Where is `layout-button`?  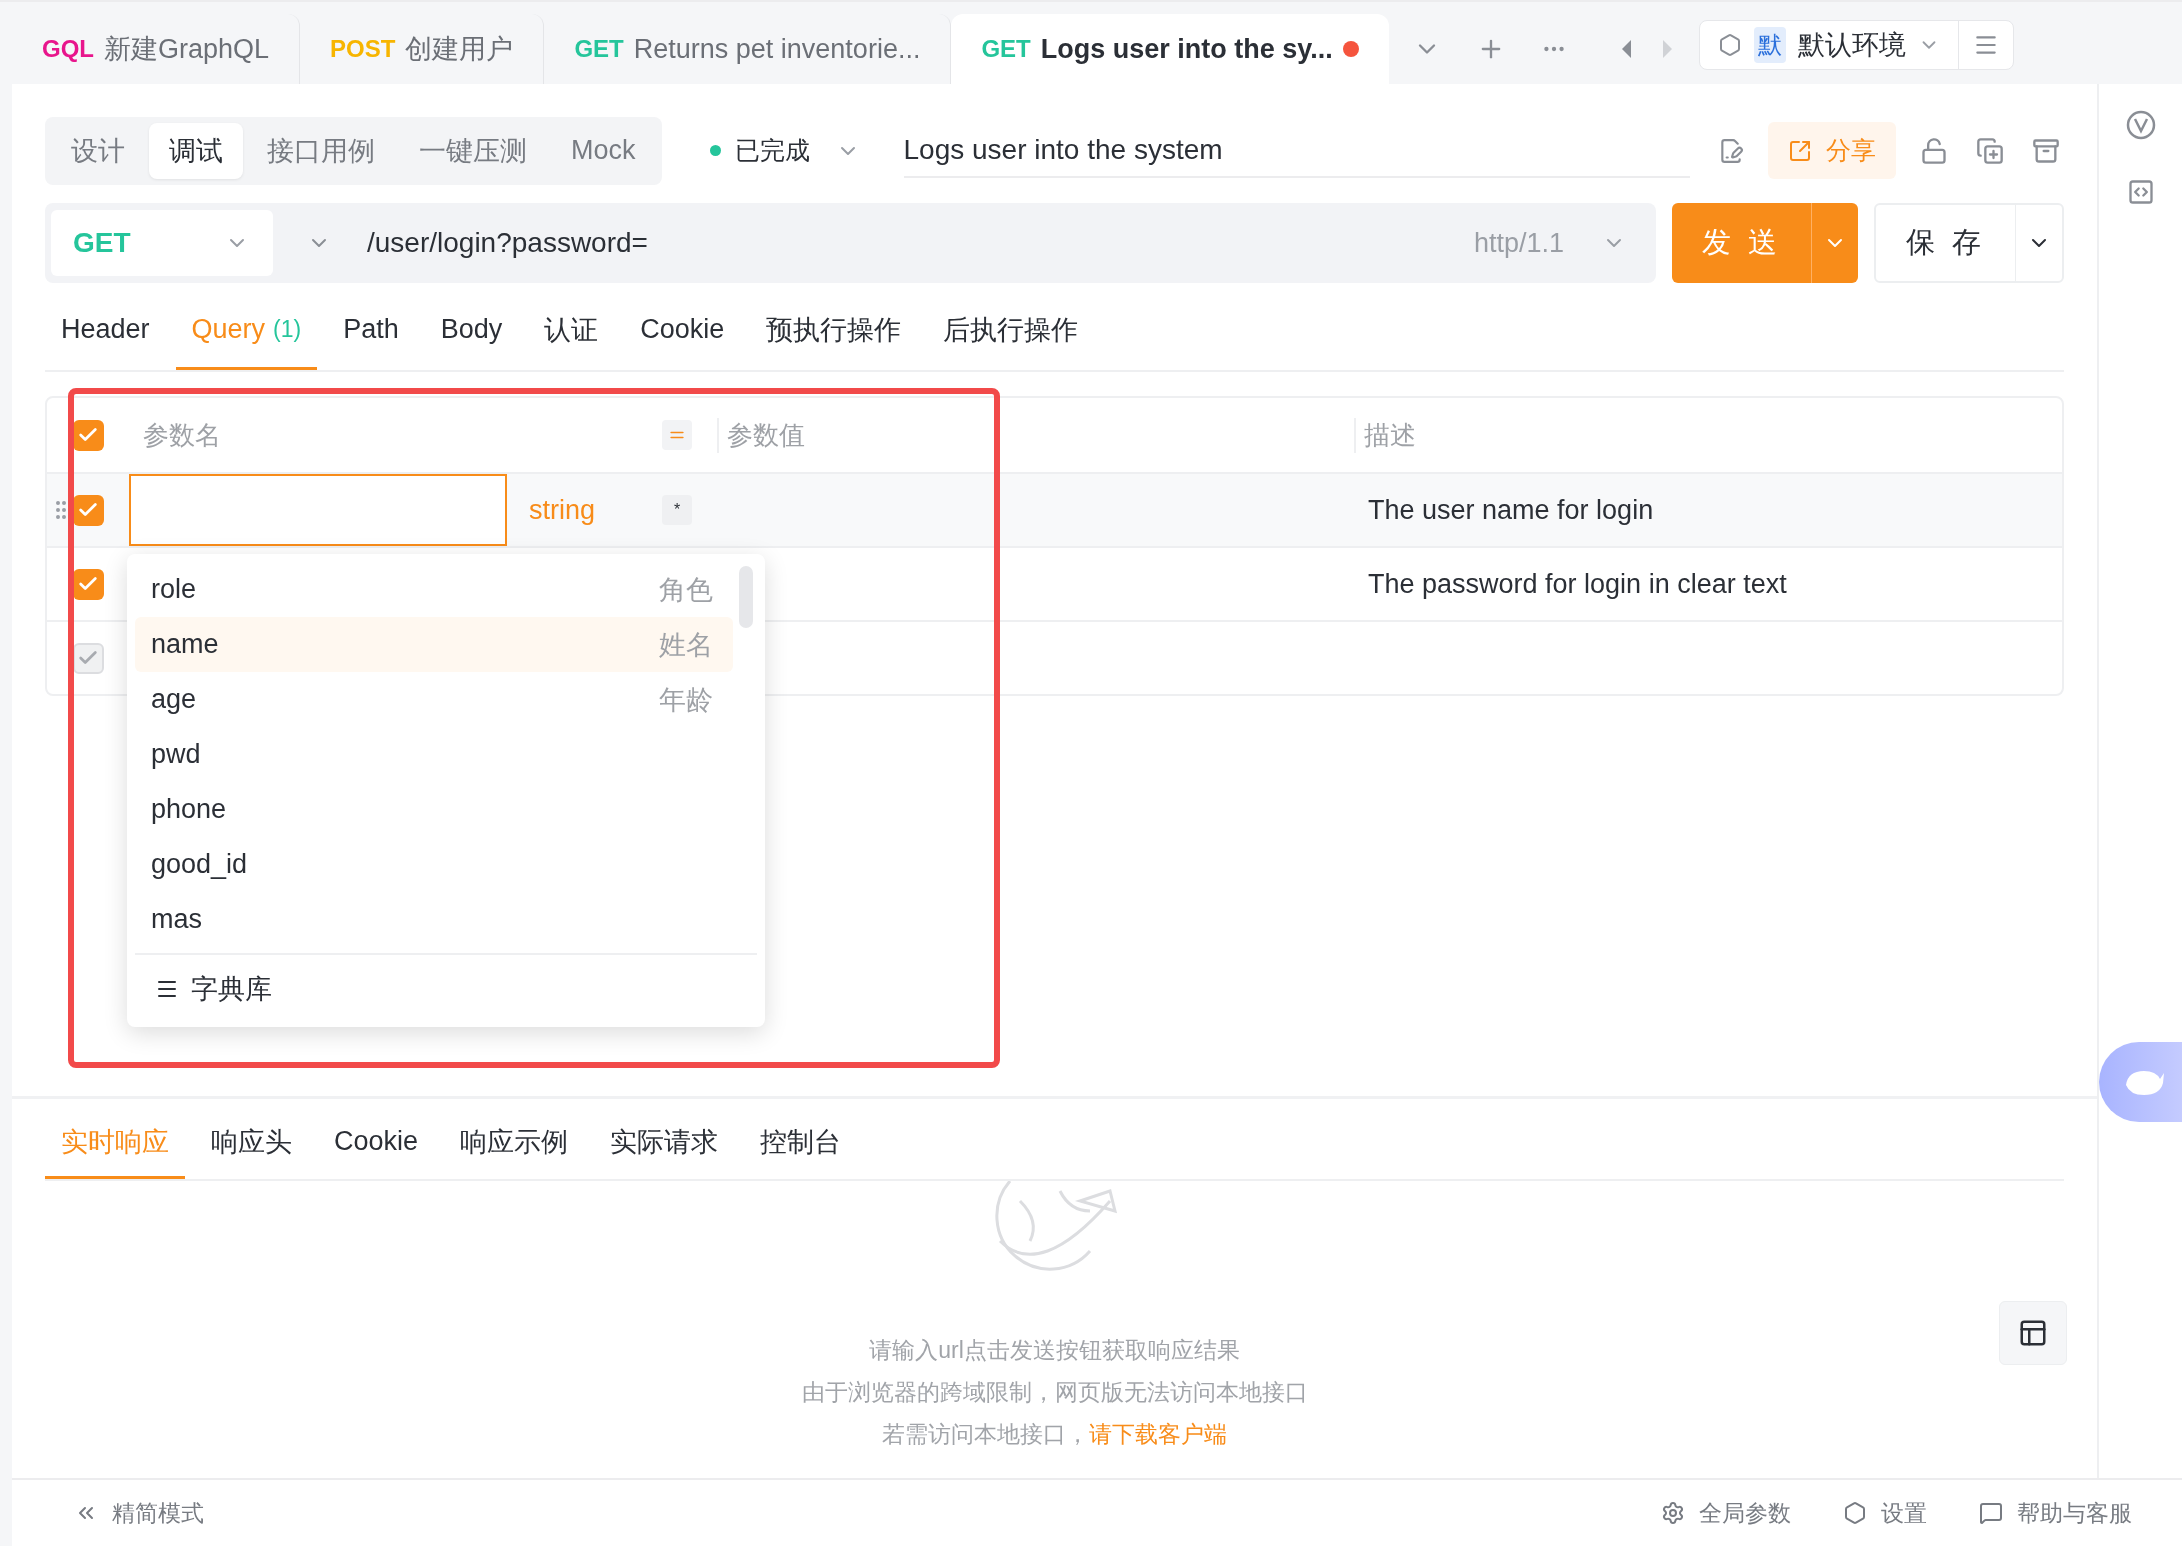 layout-button is located at coordinates (2033, 1333).